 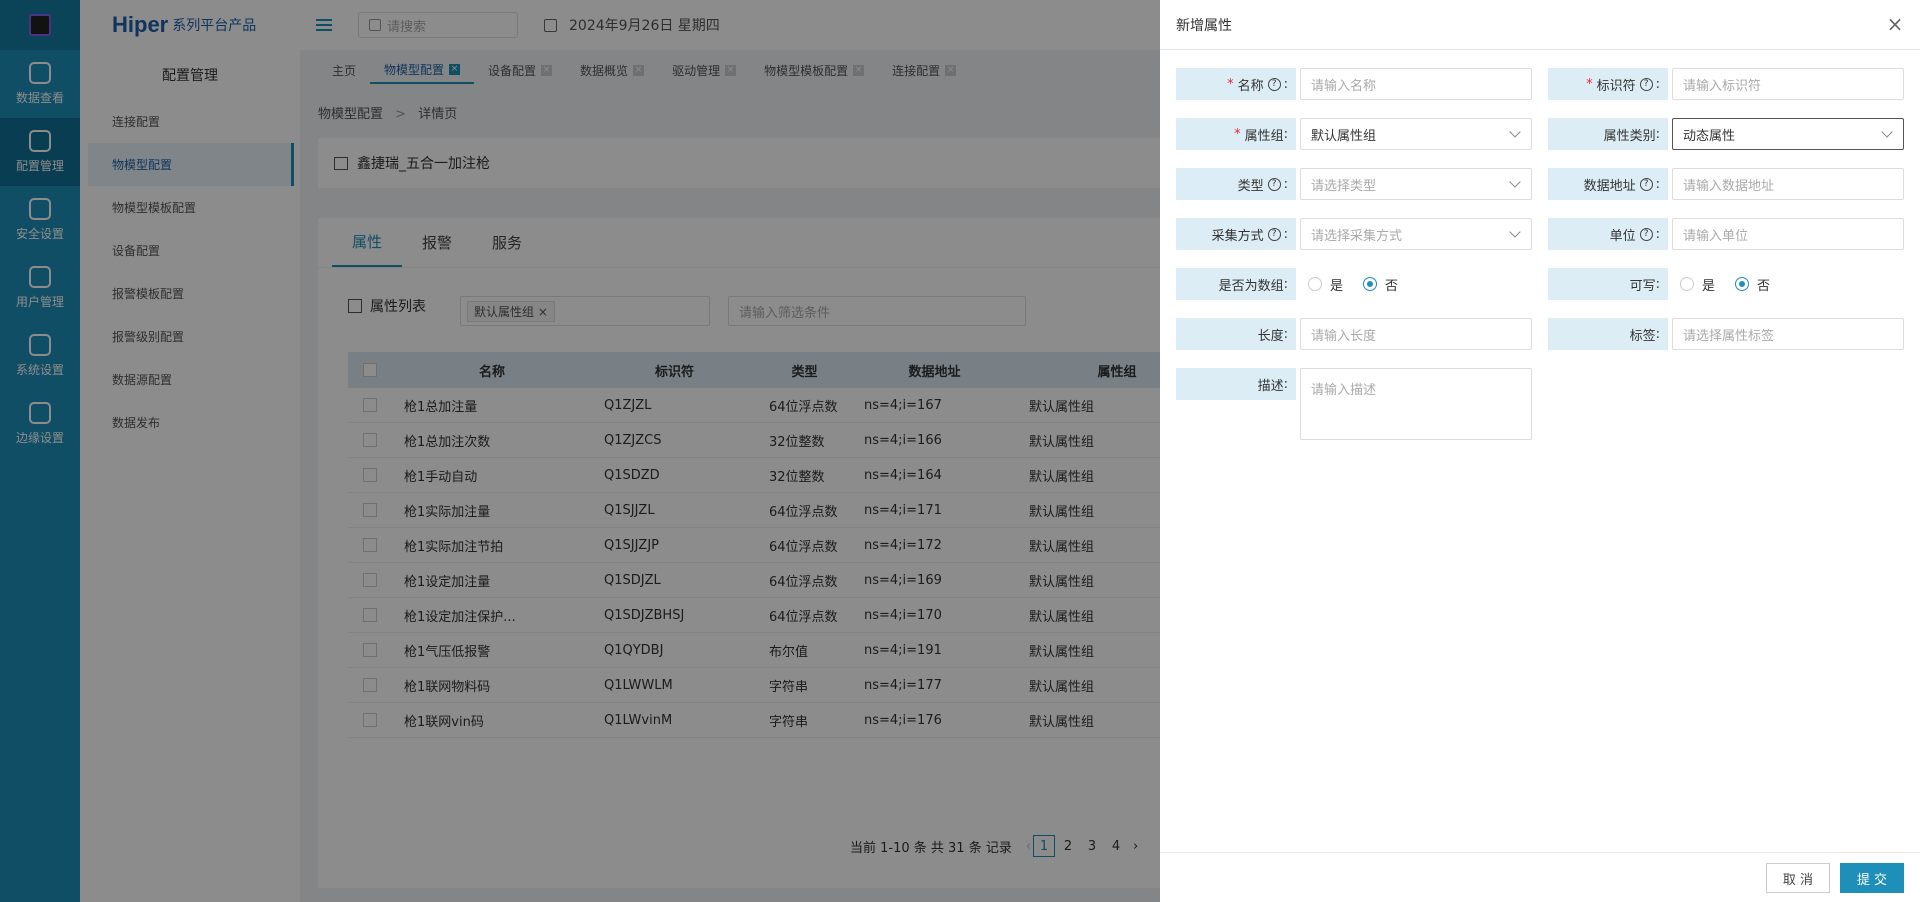 I want to click on writable-radio-group: 是 否, so click(x=1722, y=284).